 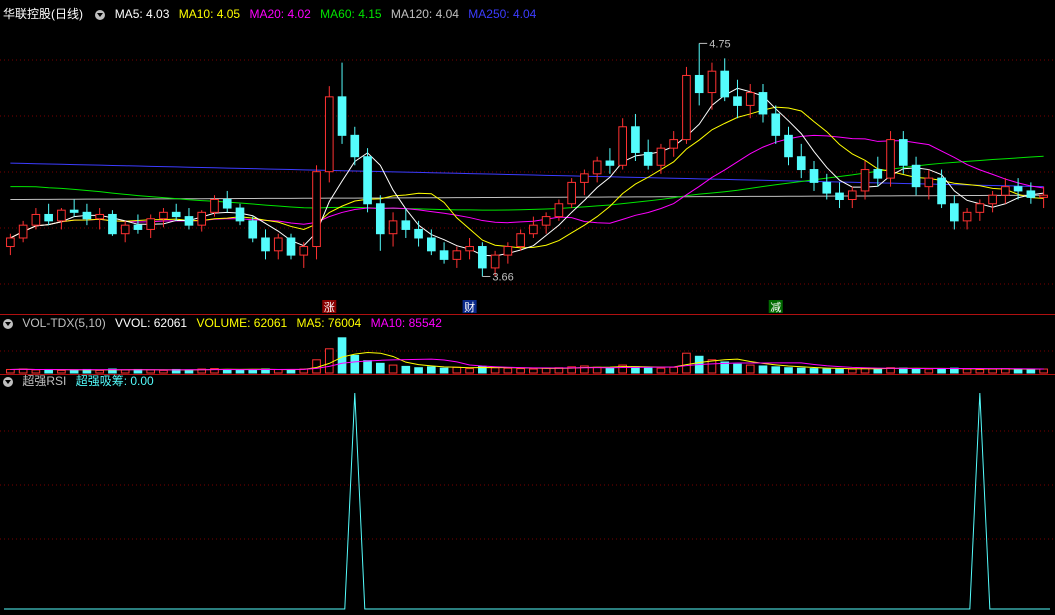 What do you see at coordinates (43, 14) in the screenshot?
I see `stock-title: 华联控股(日线)` at bounding box center [43, 14].